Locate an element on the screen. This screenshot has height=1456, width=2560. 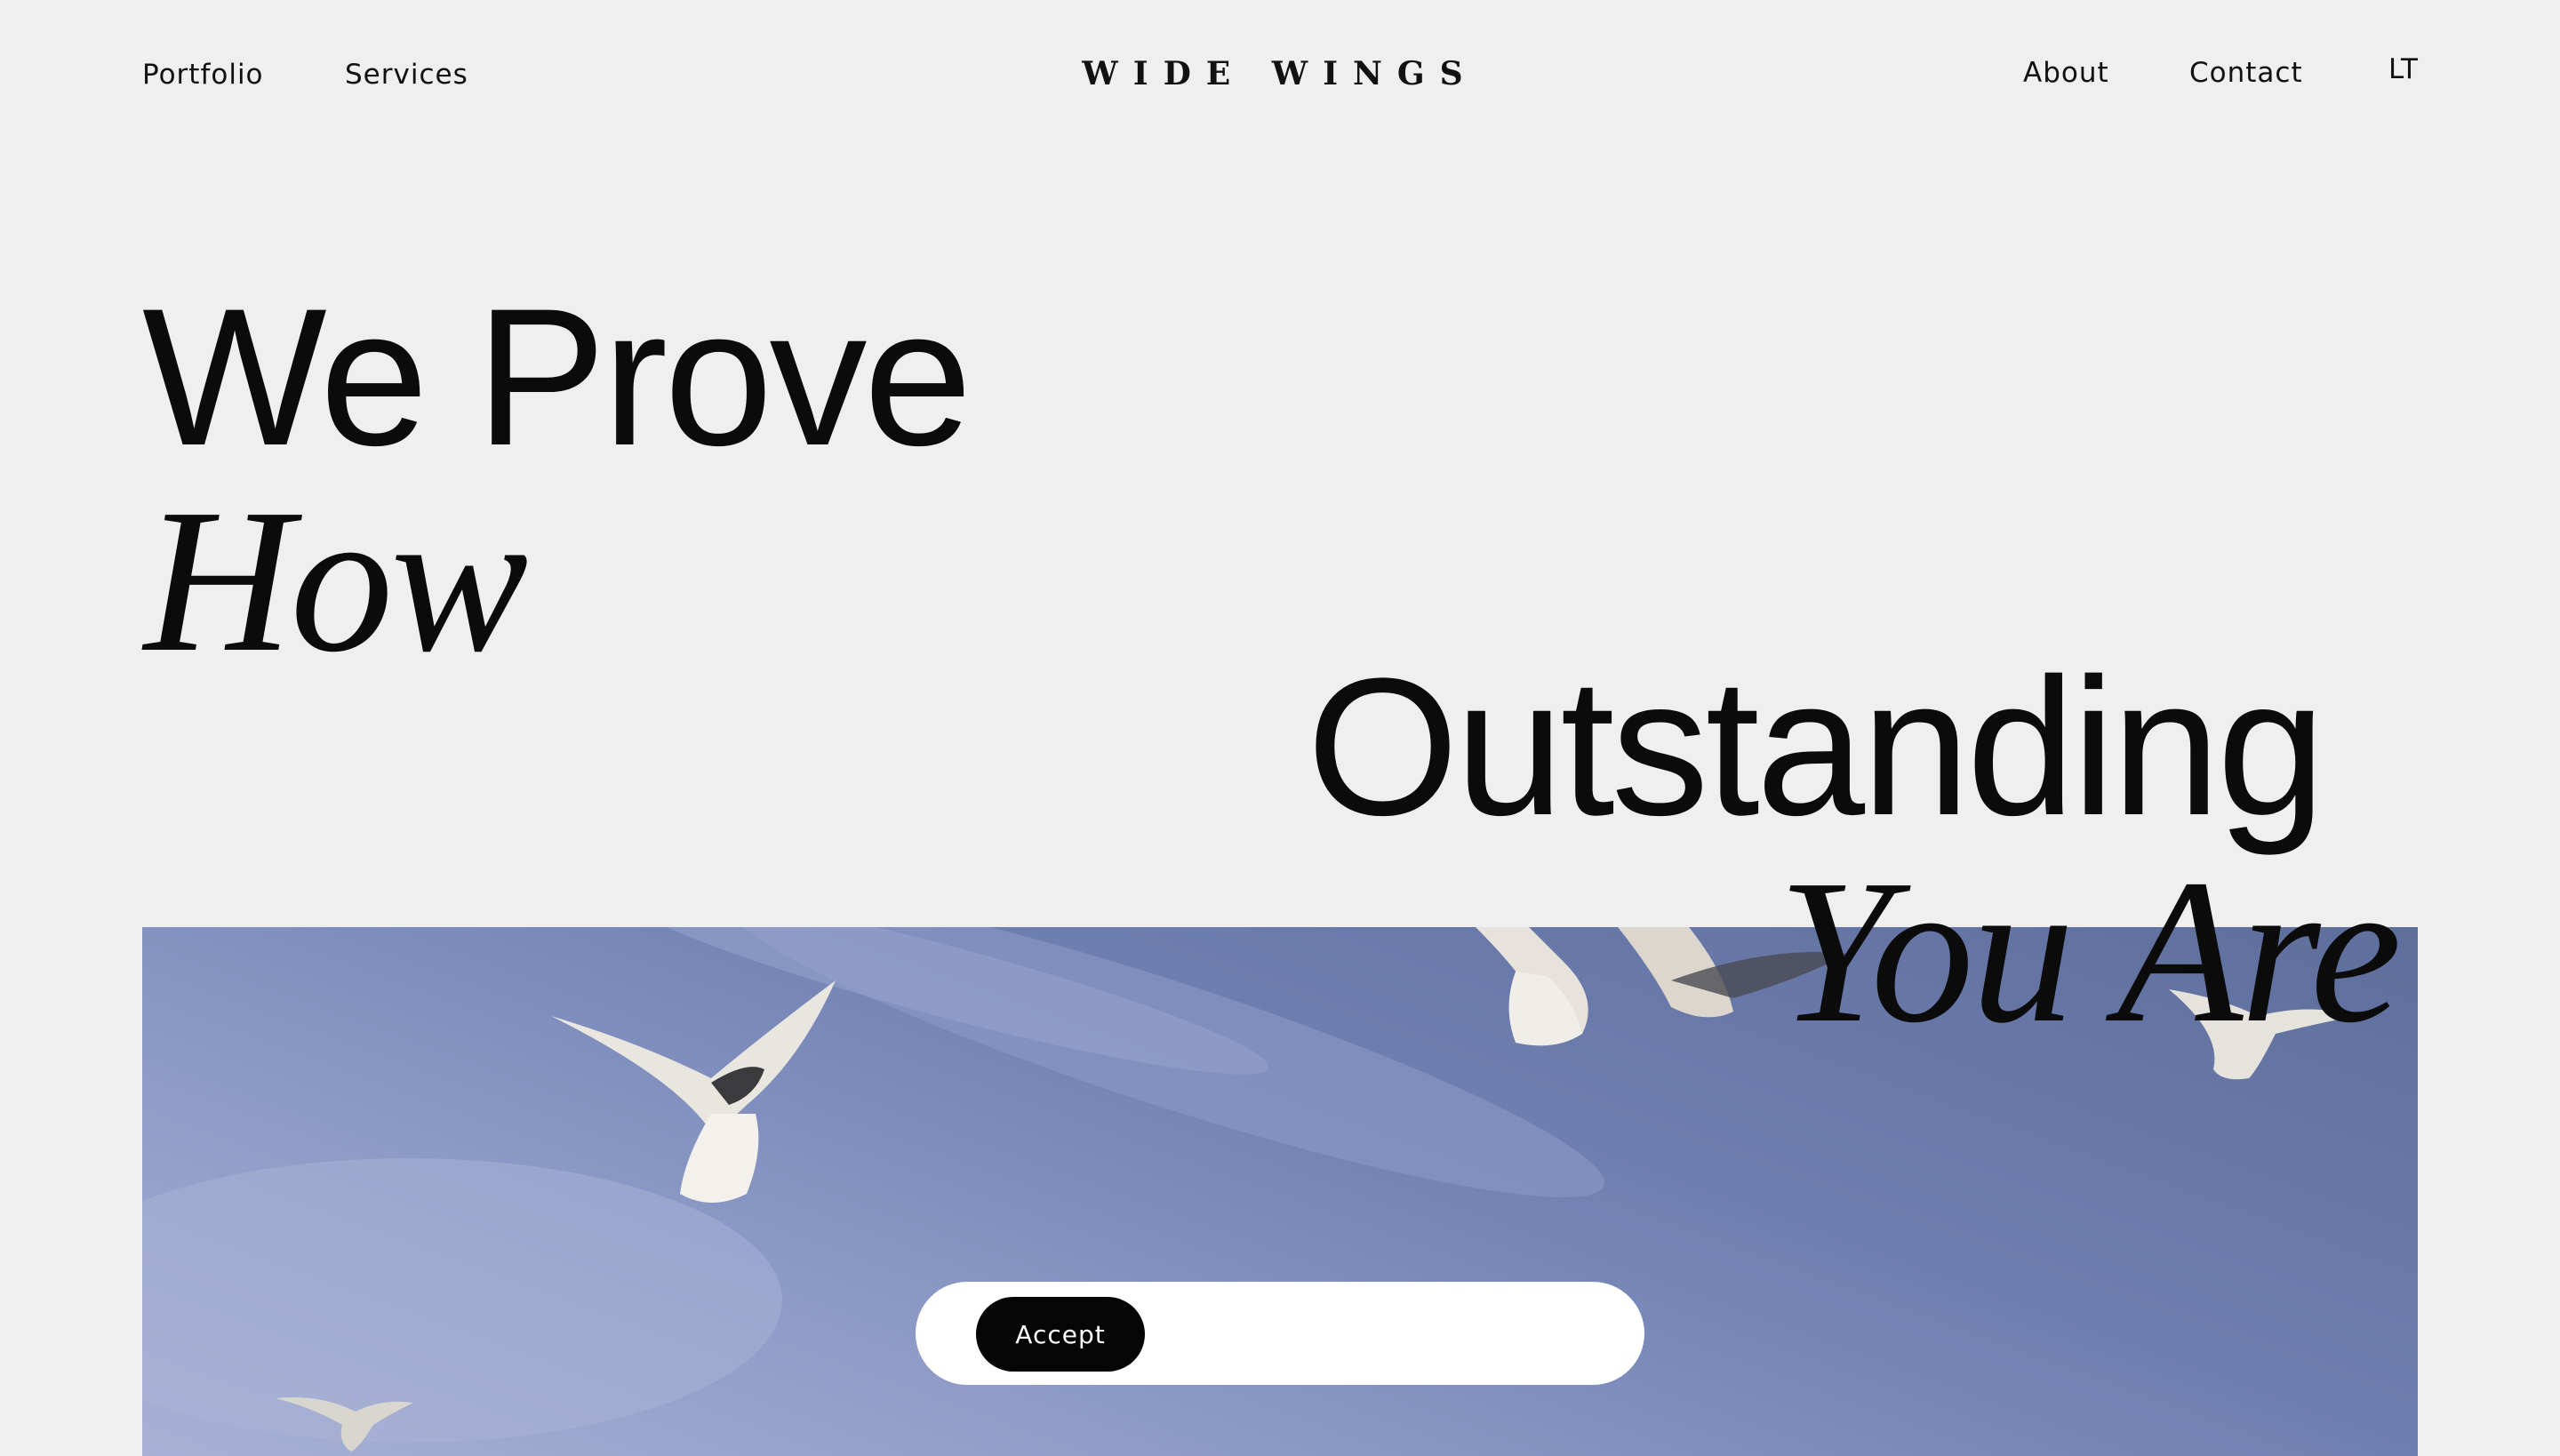
hero-line-we-prove: We Prove is located at coordinates (557, 377).